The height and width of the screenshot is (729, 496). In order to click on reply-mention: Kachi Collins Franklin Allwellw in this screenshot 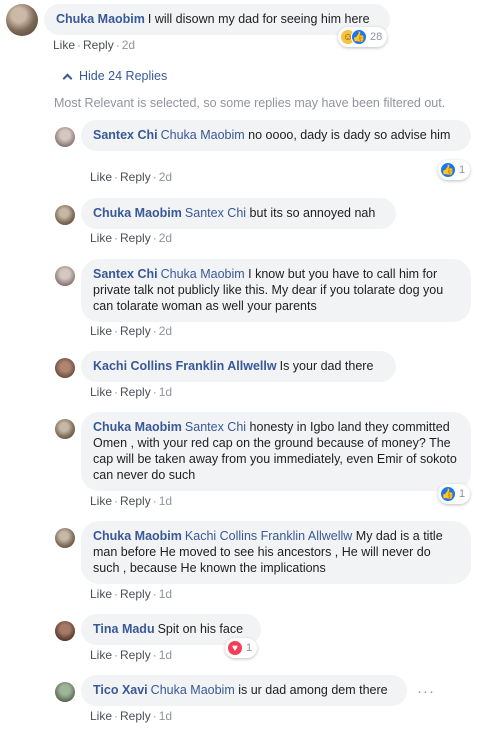, I will do `click(268, 536)`.